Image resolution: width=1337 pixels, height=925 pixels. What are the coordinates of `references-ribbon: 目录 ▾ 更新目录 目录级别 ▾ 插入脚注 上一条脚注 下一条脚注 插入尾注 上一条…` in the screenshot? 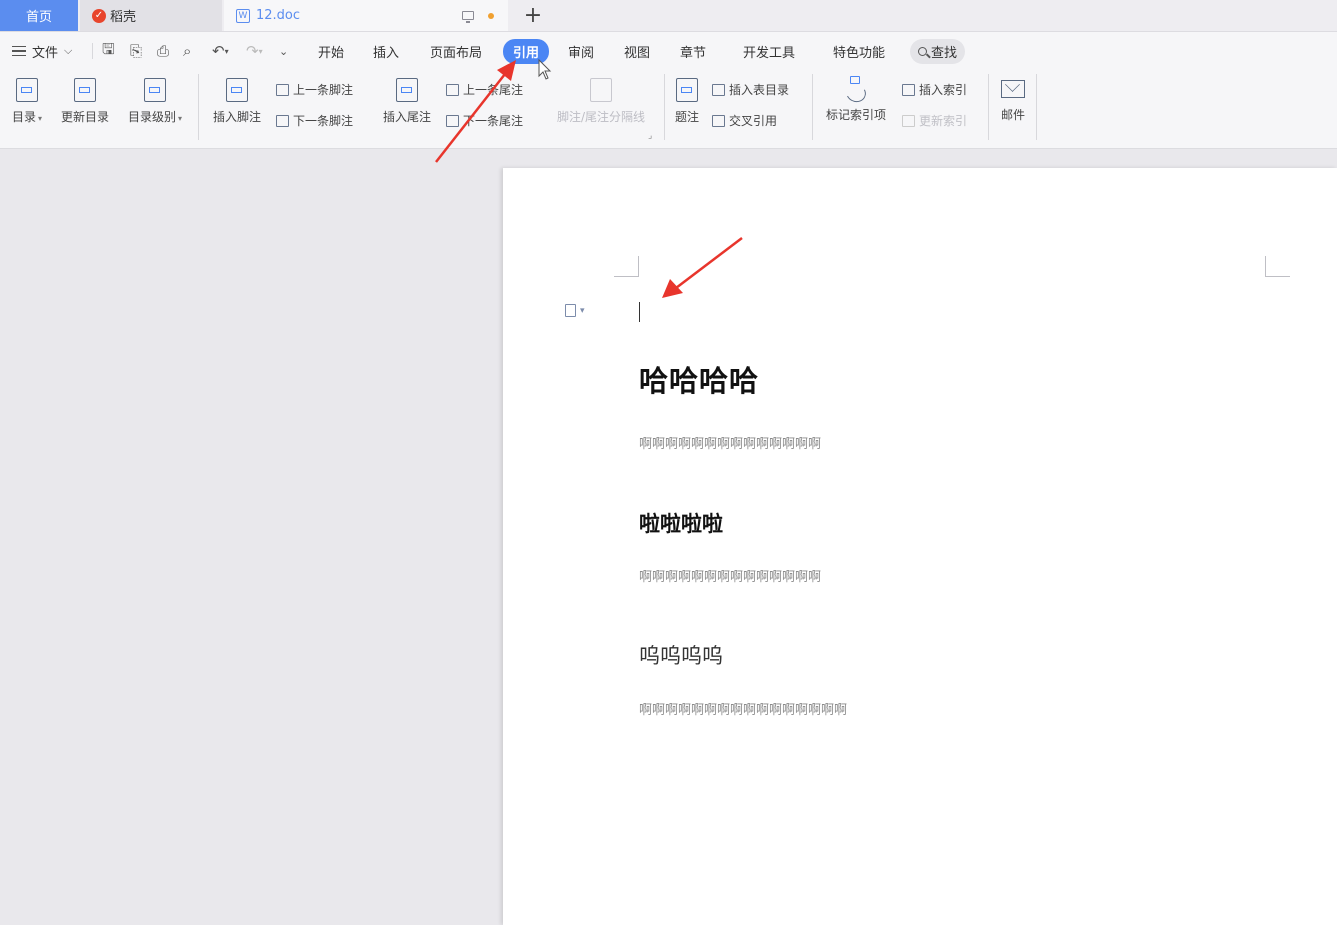 It's located at (668, 109).